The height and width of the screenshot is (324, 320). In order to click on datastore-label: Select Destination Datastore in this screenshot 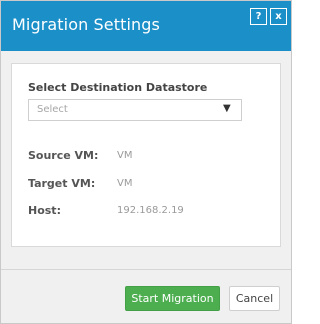, I will do `click(118, 87)`.